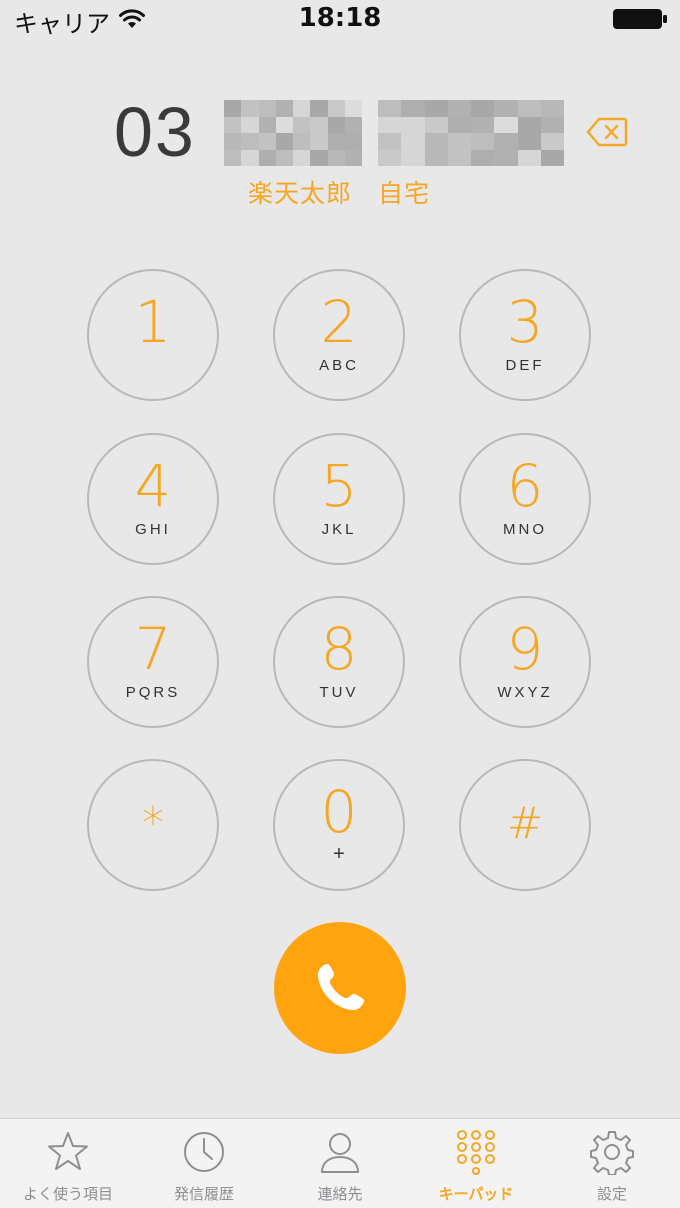  Describe the element at coordinates (525, 529) in the screenshot. I see `key-letters: MNO` at that location.